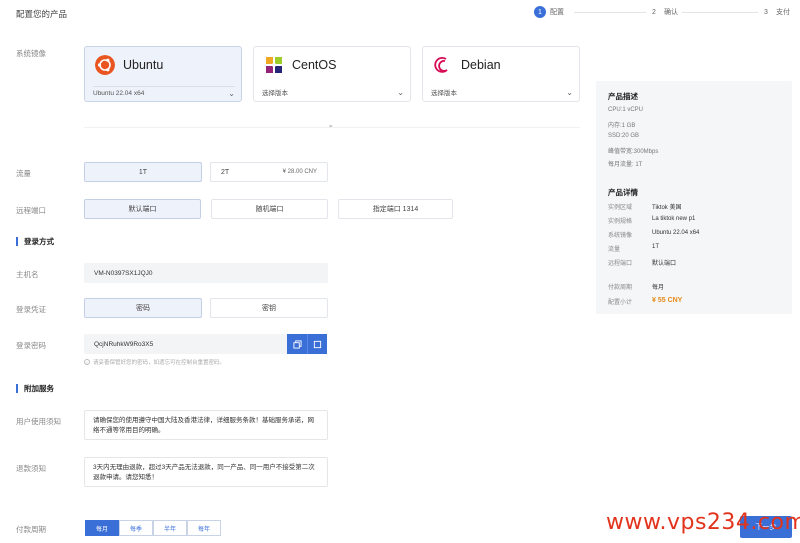 The height and width of the screenshot is (543, 800). I want to click on step-3-number: 3, so click(766, 12).